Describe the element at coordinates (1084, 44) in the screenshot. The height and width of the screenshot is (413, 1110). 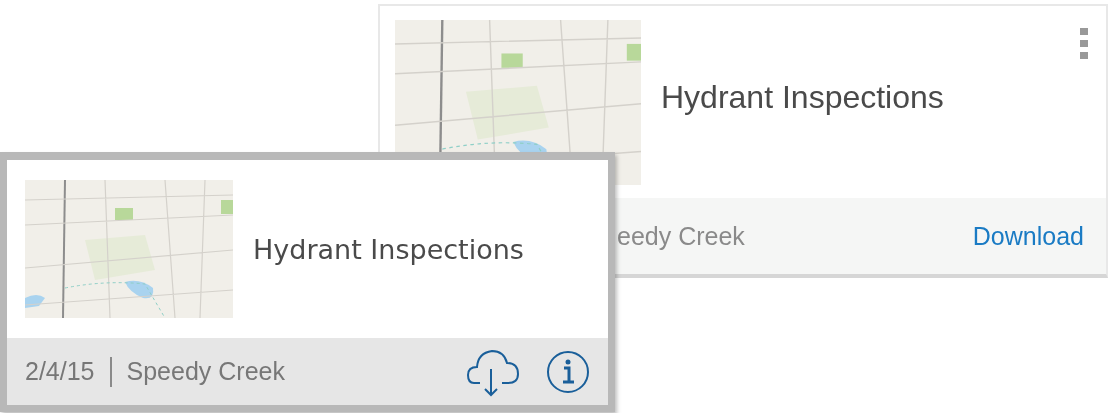
I see `more-options-icon` at that location.